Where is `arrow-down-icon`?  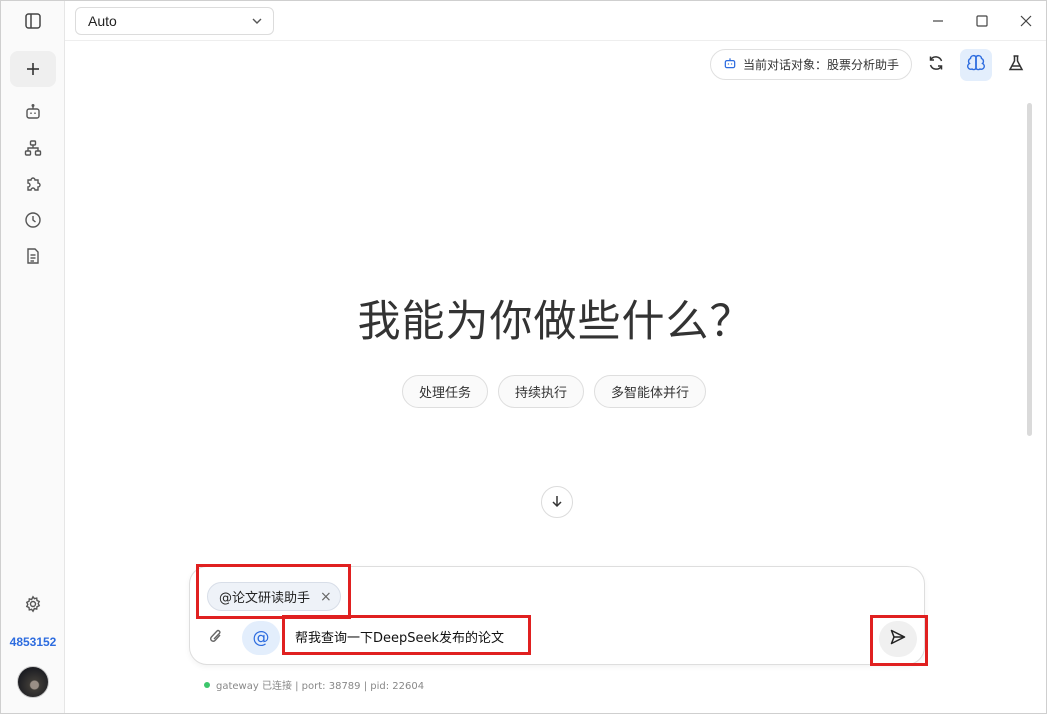
arrow-down-icon is located at coordinates (557, 502).